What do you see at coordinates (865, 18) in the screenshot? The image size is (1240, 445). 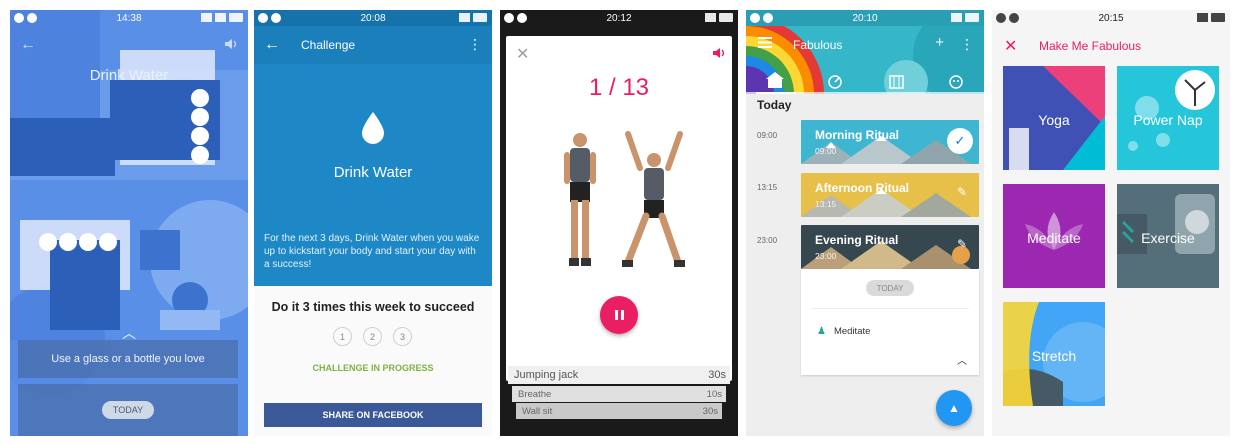 I see `status-time: 20:10` at bounding box center [865, 18].